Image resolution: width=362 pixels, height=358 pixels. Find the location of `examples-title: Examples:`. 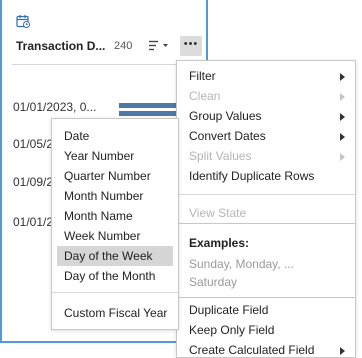

examples-title: Examples: is located at coordinates (219, 243).